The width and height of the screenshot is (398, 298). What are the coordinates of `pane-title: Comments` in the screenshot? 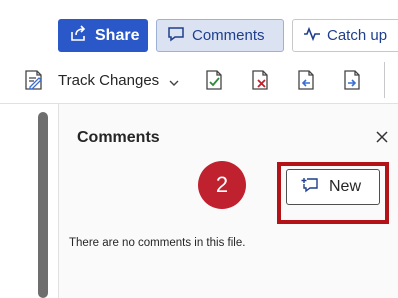 It's located at (118, 137).